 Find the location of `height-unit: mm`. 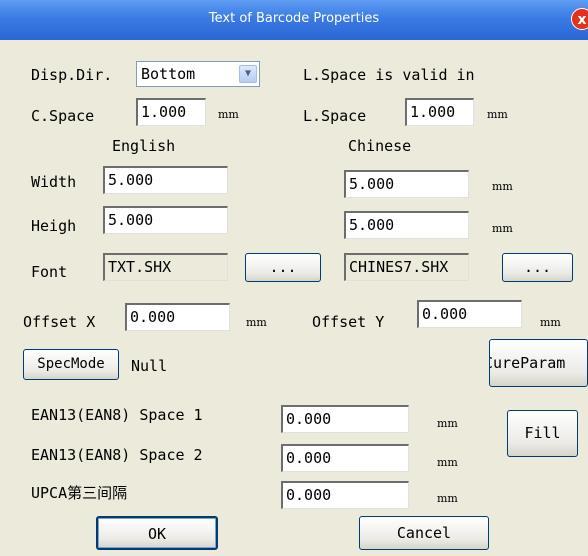

height-unit: mm is located at coordinates (502, 228).